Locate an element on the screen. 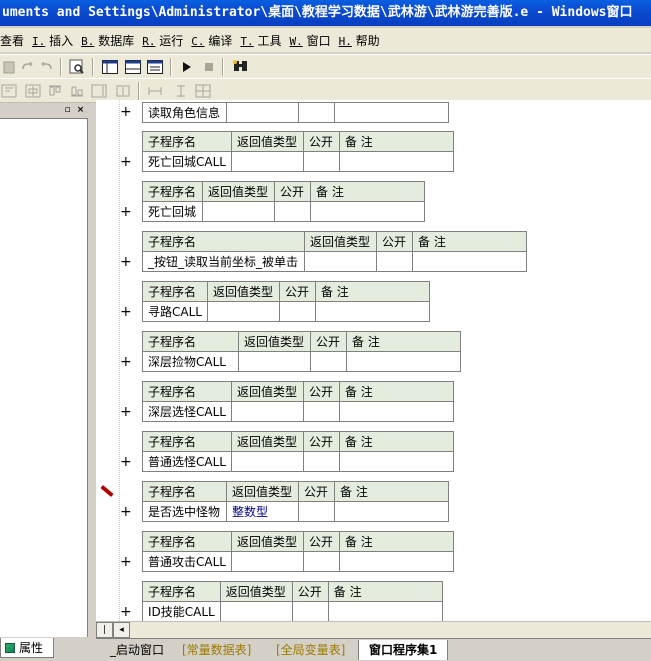 The image size is (651, 661). menu-tools: T. 工具 is located at coordinates (263, 40).